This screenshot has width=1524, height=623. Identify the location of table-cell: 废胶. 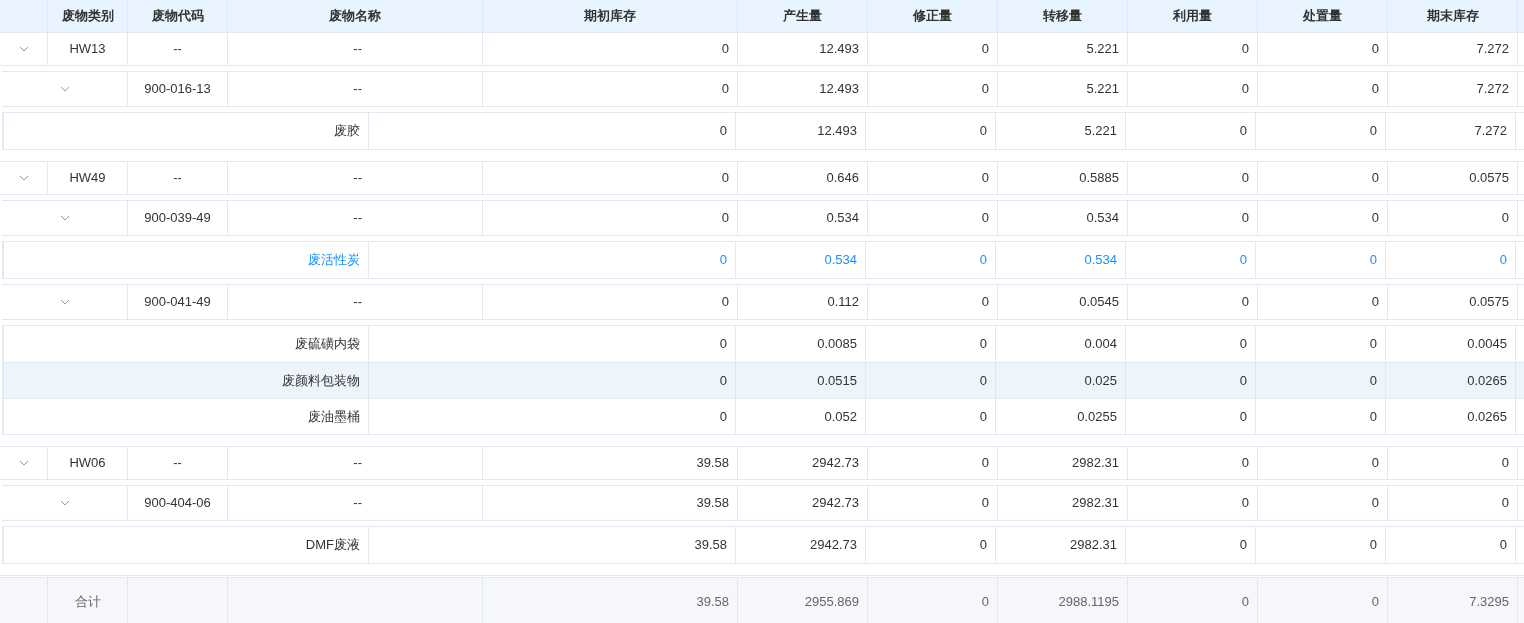
(186, 131).